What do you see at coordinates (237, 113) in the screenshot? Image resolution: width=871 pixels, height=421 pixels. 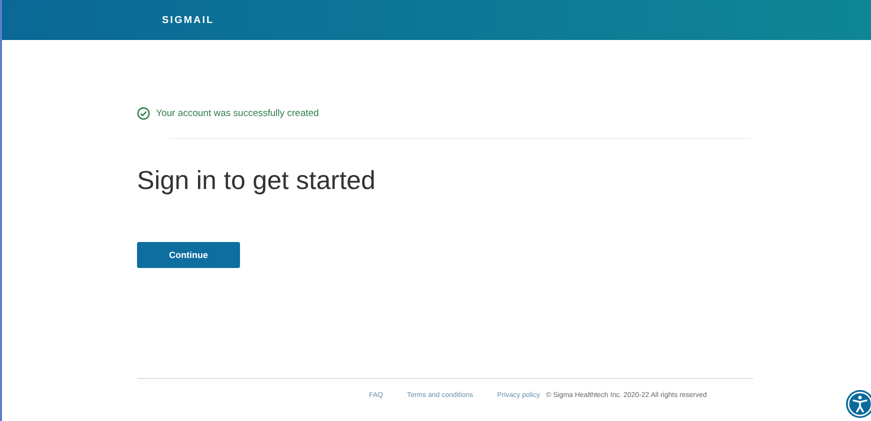 I see `success-message: Your account was successfully created` at bounding box center [237, 113].